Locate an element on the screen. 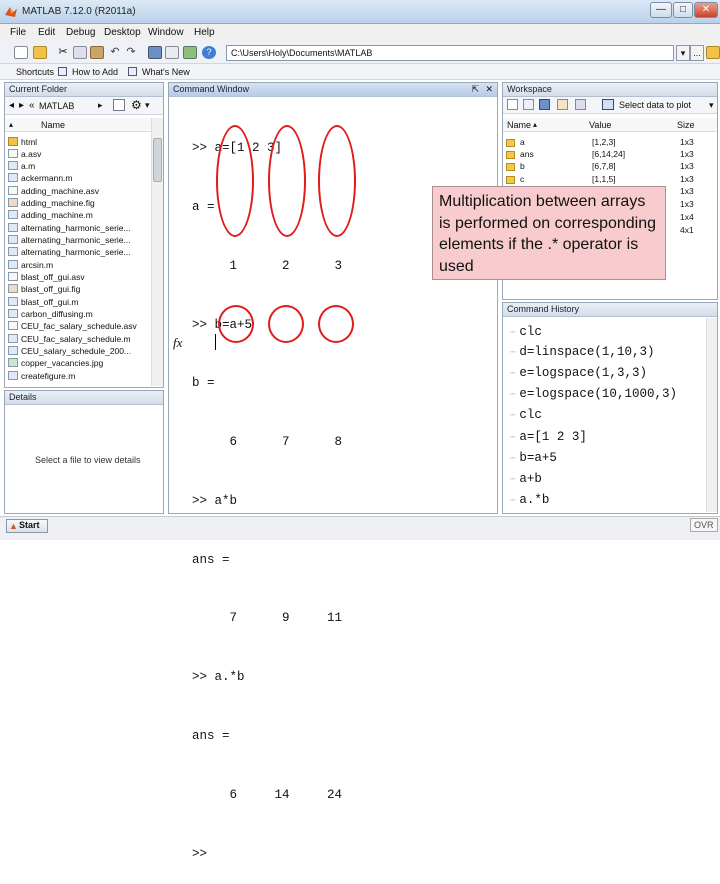 This screenshot has width=720, height=884. menu-desktop: Desktop is located at coordinates (122, 32).